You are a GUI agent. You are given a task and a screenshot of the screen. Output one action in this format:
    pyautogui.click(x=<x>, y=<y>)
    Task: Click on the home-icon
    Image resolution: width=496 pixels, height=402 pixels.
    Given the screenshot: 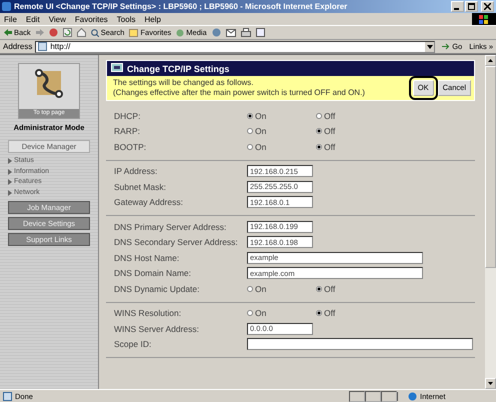 What is the action you would take?
    pyautogui.click(x=81, y=32)
    